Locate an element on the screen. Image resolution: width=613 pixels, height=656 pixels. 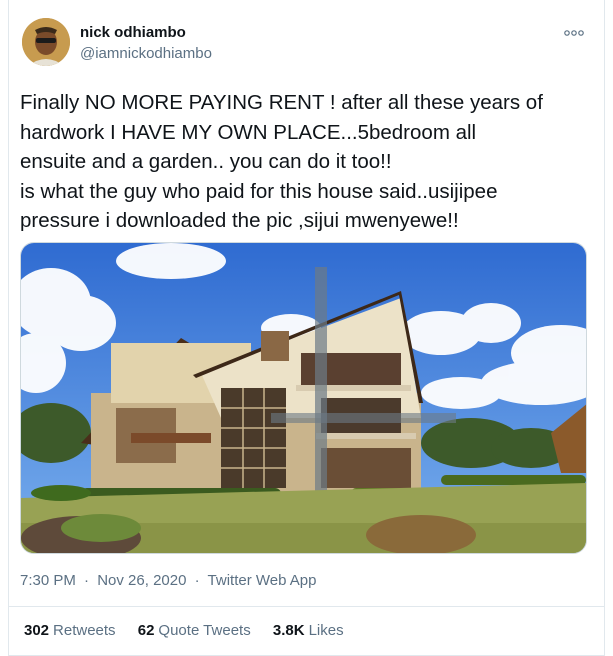
retweets-count: 302 is located at coordinates (37, 630).